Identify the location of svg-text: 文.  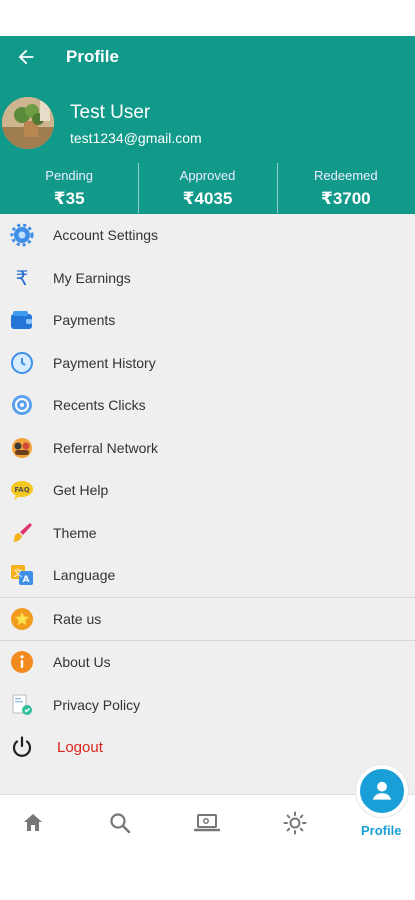
(17, 573).